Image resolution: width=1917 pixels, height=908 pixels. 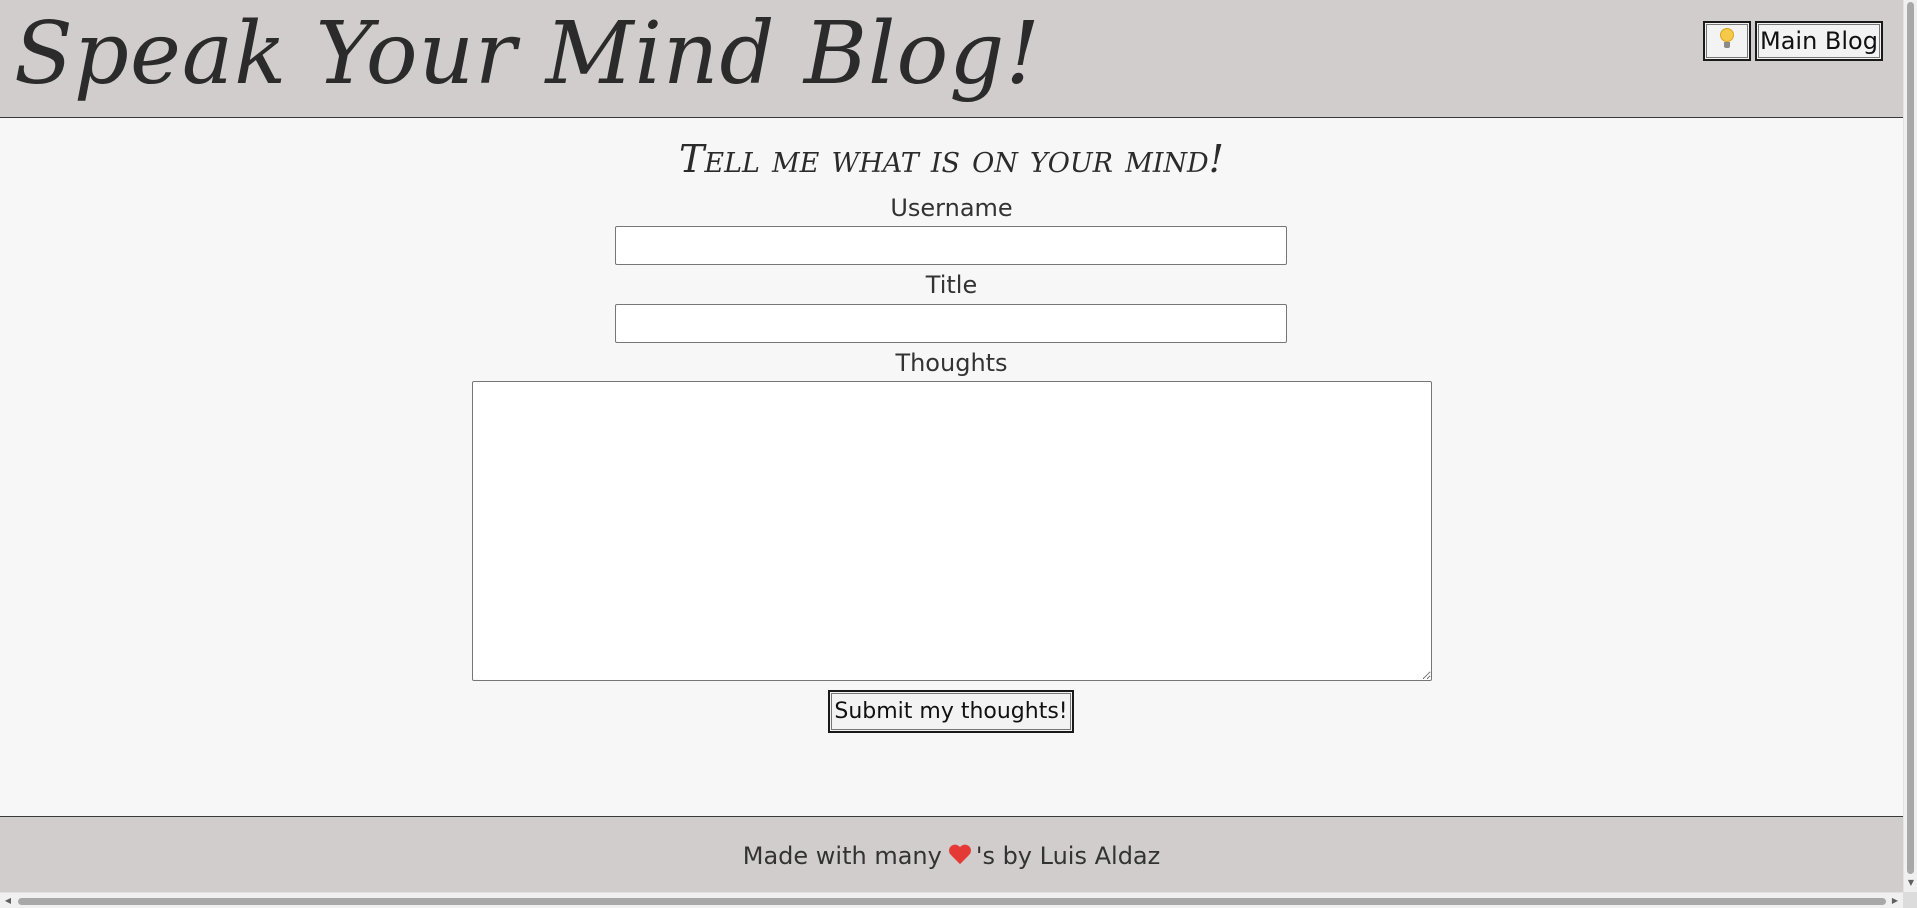 I want to click on footer-text-before: Made with many, so click(x=842, y=856).